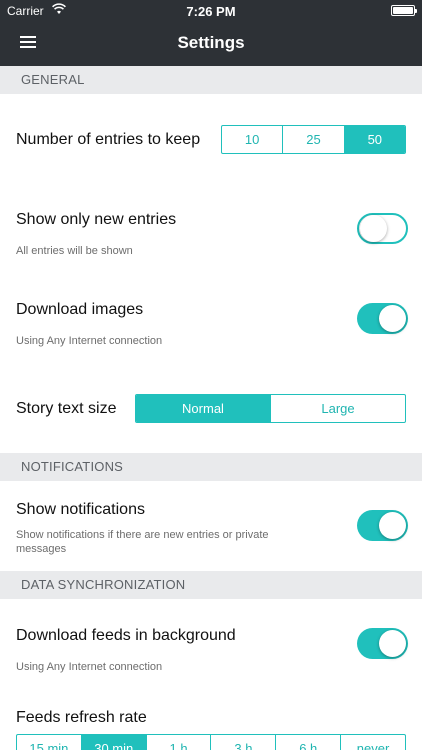 The image size is (422, 750). I want to click on app-header: Carrier 7:26 PM Settings, so click(211, 33).